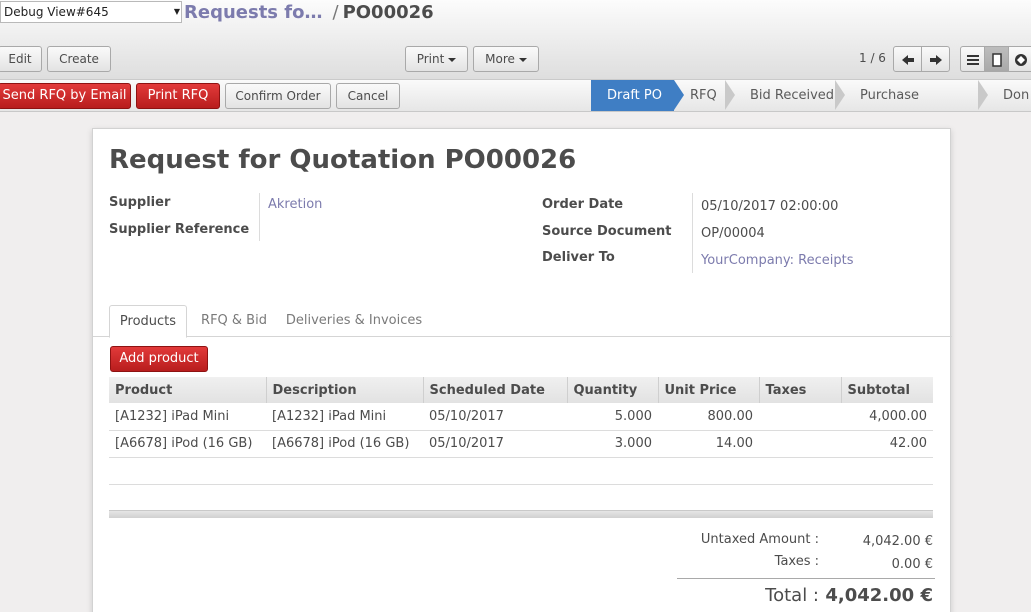 Image resolution: width=1031 pixels, height=612 pixels. Describe the element at coordinates (578, 257) in the screenshot. I see `deliver-to-label: Deliver To` at that location.